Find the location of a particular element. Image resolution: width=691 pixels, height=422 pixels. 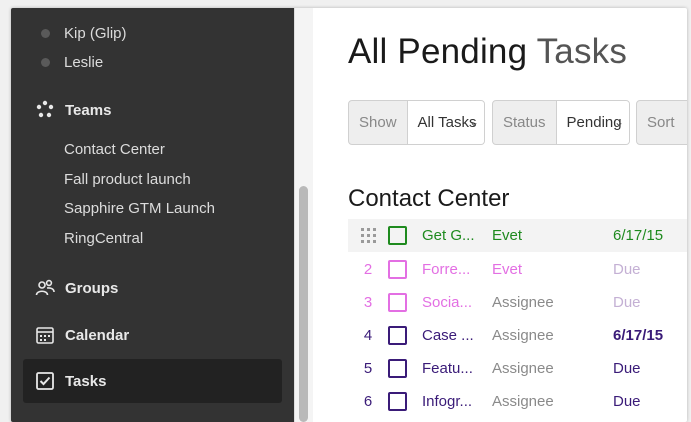

groups-icon is located at coordinates (45, 287).